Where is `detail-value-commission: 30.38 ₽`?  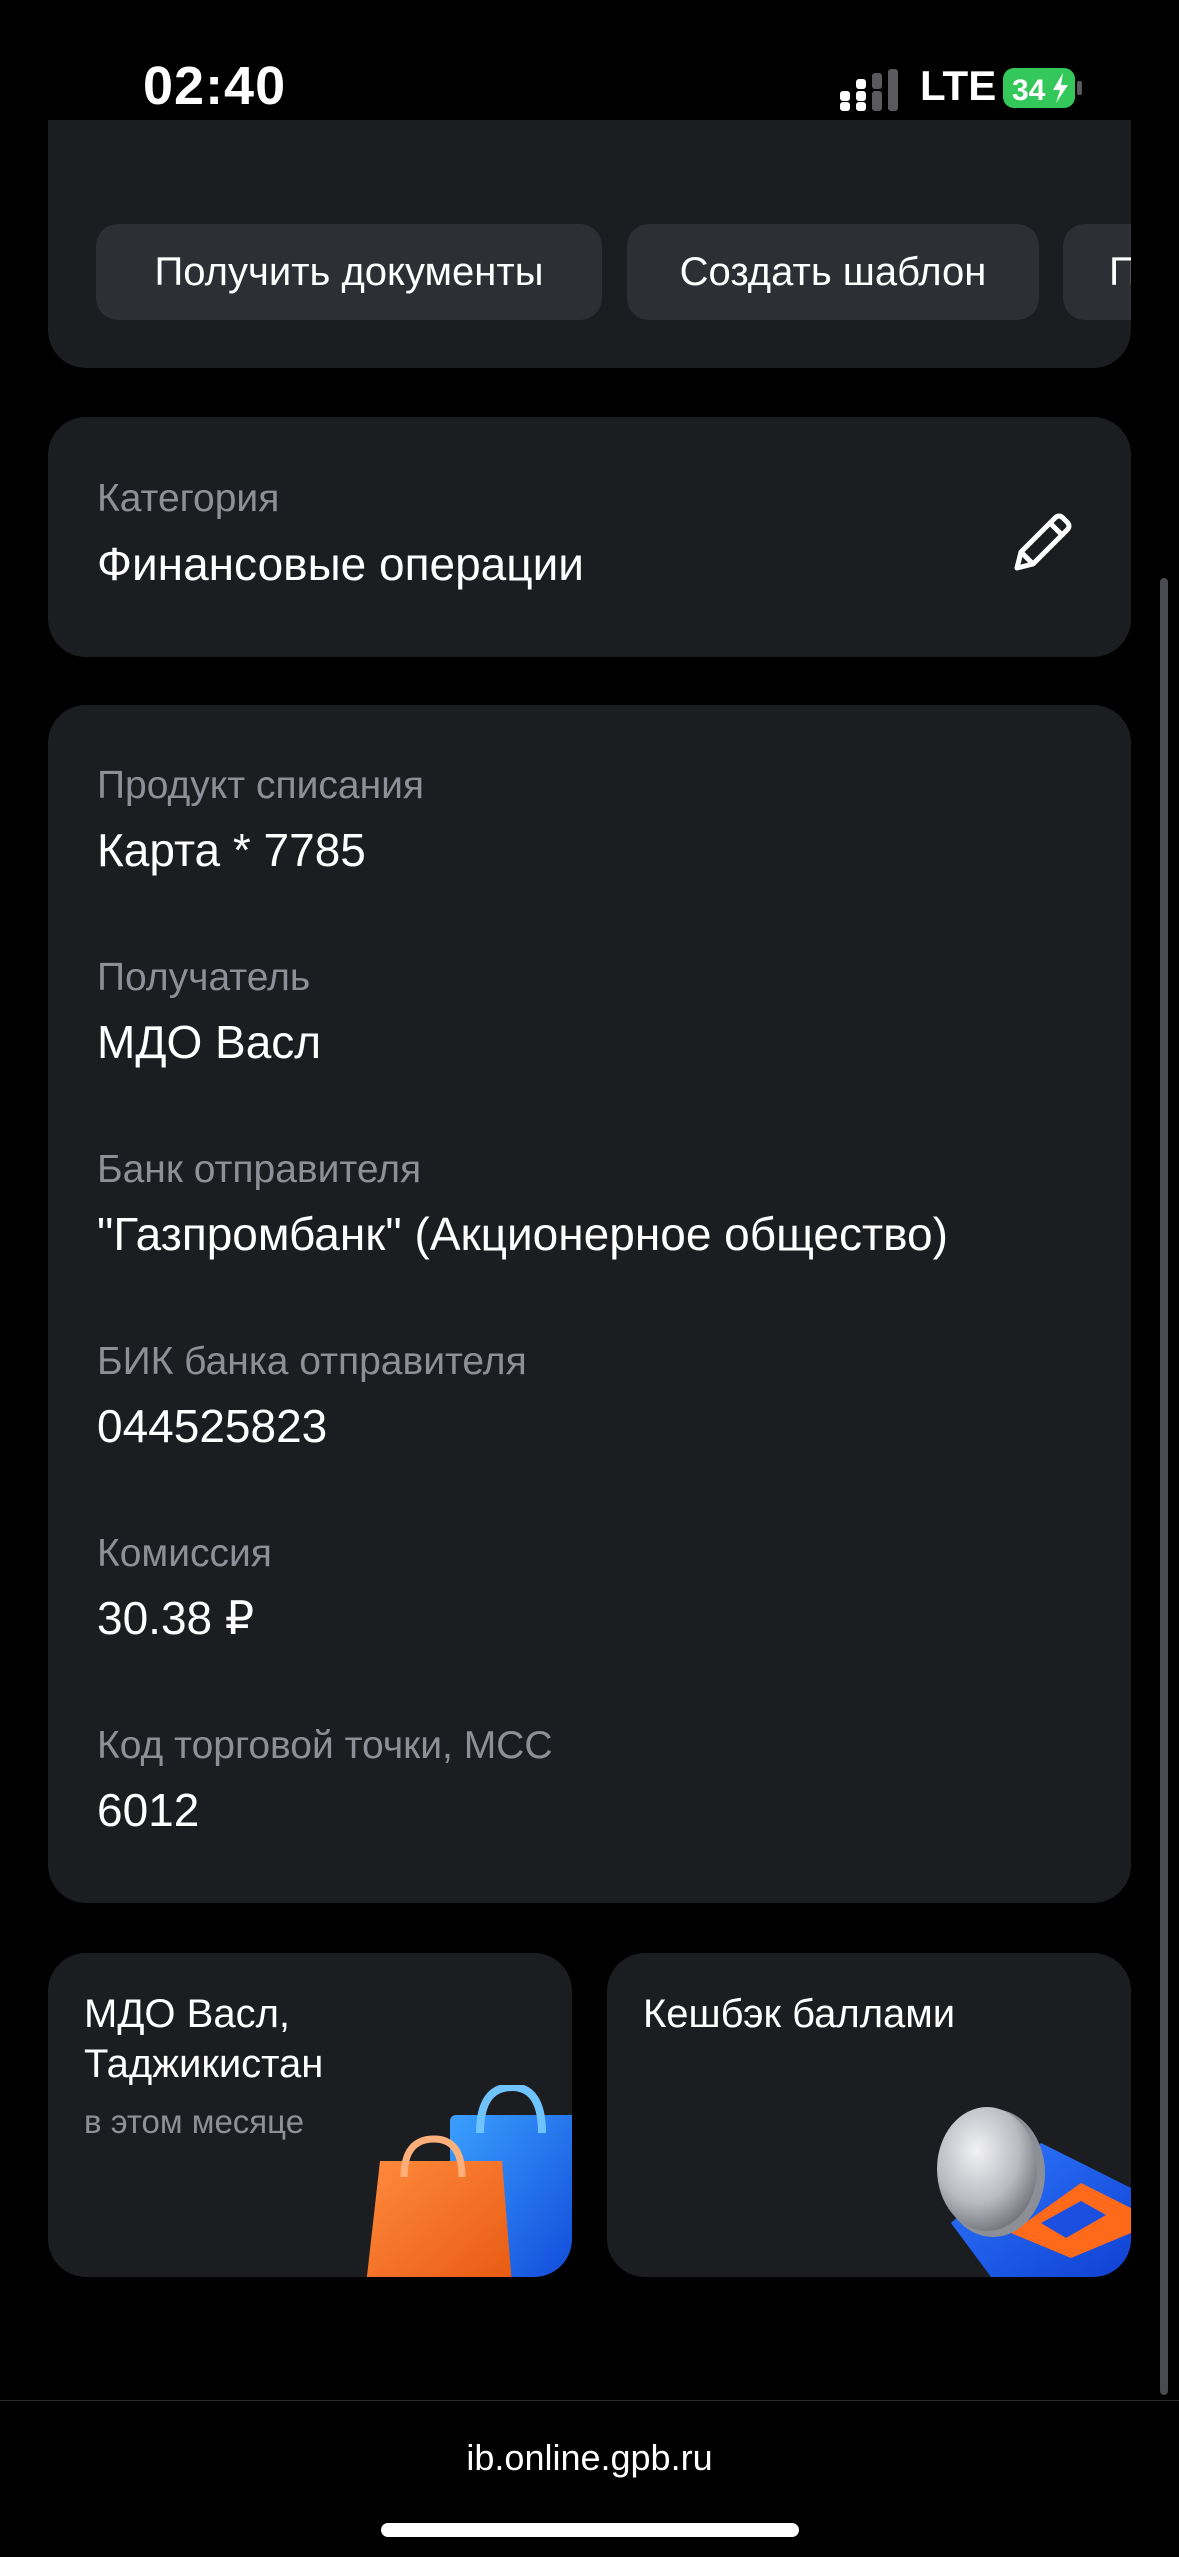 detail-value-commission: 30.38 ₽ is located at coordinates (176, 1618).